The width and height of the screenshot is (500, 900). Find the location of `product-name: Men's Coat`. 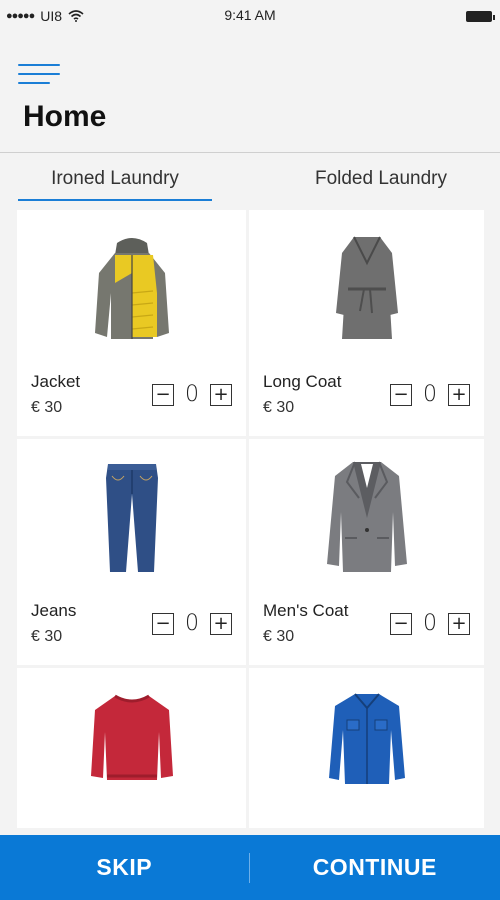

product-name: Men's Coat is located at coordinates (306, 610).